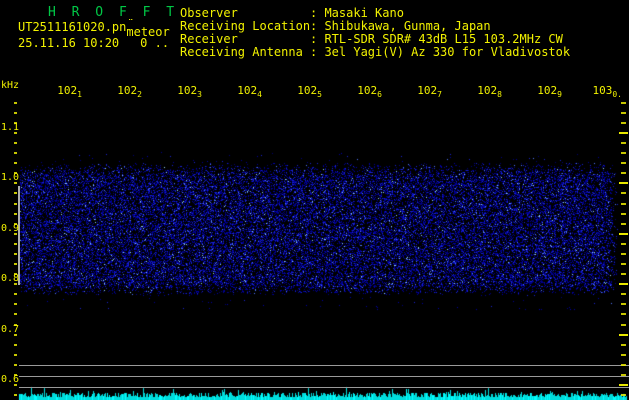  Describe the element at coordinates (69, 91) in the screenshot. I see `time-label-1021: 1021` at that location.